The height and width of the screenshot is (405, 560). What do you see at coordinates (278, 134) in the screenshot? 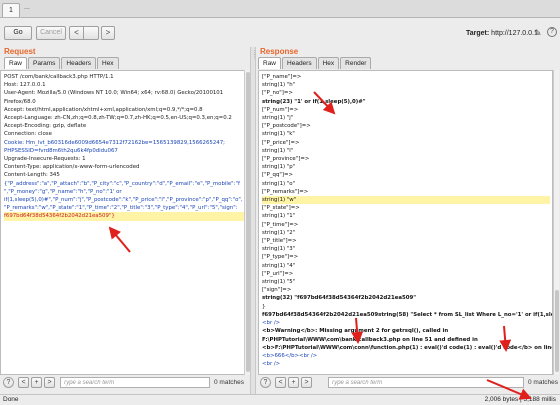
I see `response-line: string(1) "k"` at bounding box center [278, 134].